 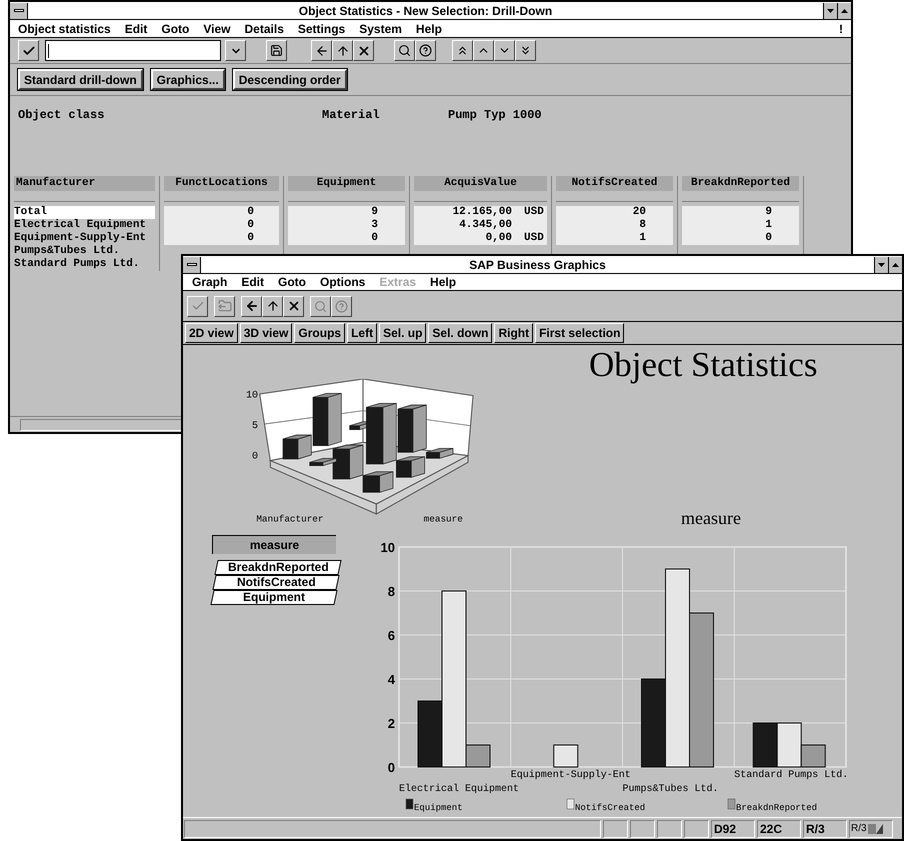 What do you see at coordinates (235, 50) in the screenshot?
I see `dropdown-button` at bounding box center [235, 50].